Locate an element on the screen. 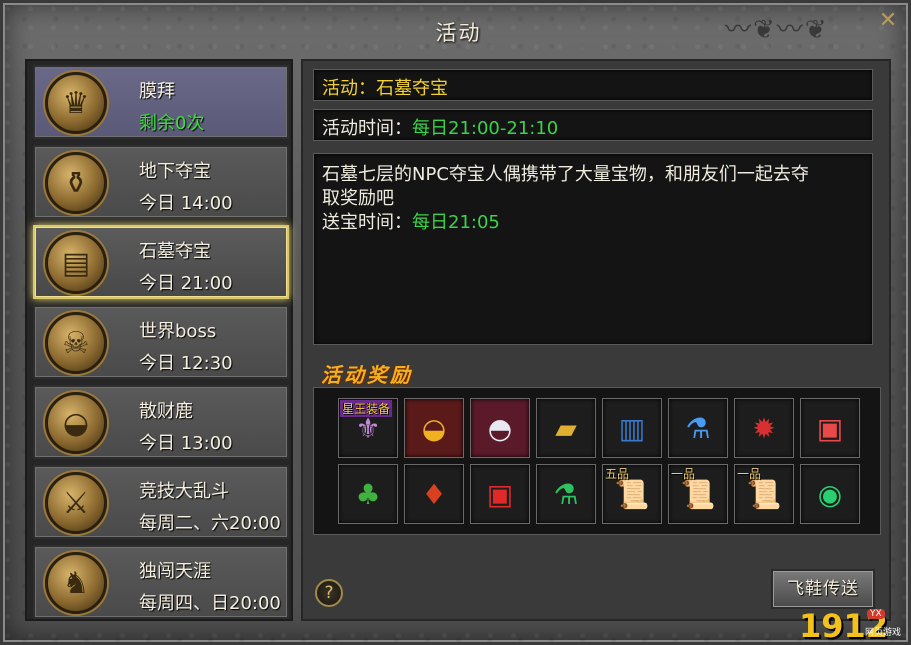  activity-name: 膜拜 is located at coordinates (157, 91).